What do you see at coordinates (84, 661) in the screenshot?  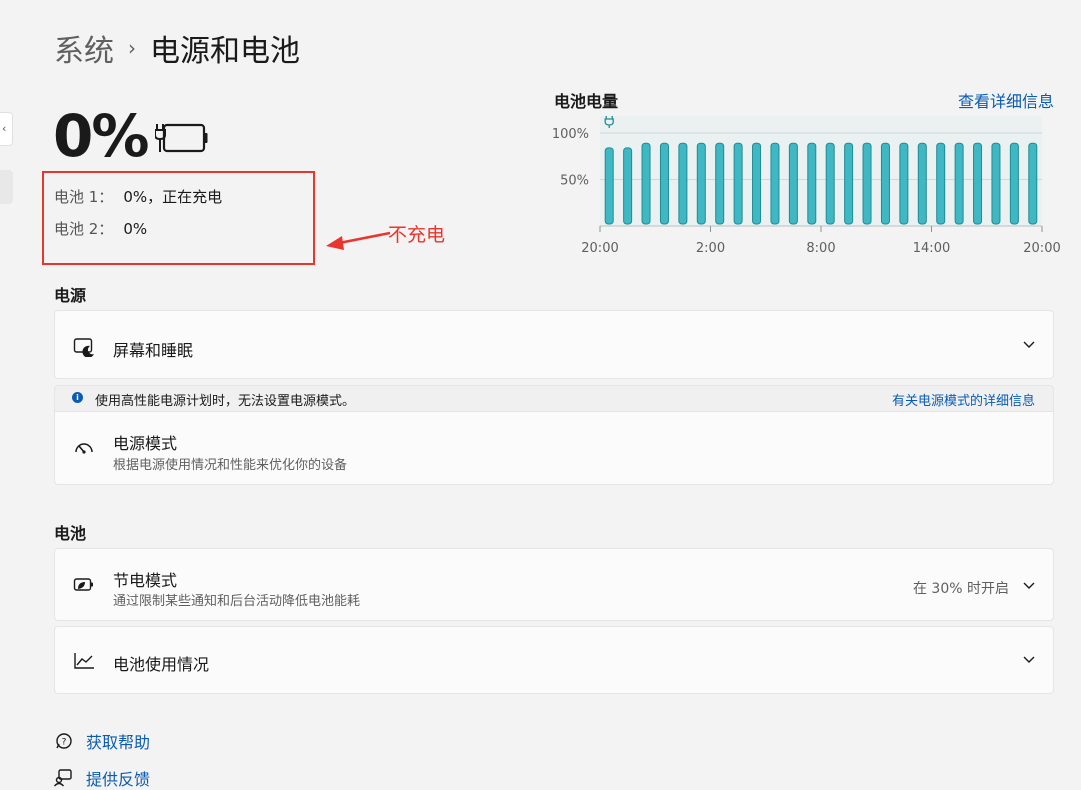 I see `line-chart-icon` at bounding box center [84, 661].